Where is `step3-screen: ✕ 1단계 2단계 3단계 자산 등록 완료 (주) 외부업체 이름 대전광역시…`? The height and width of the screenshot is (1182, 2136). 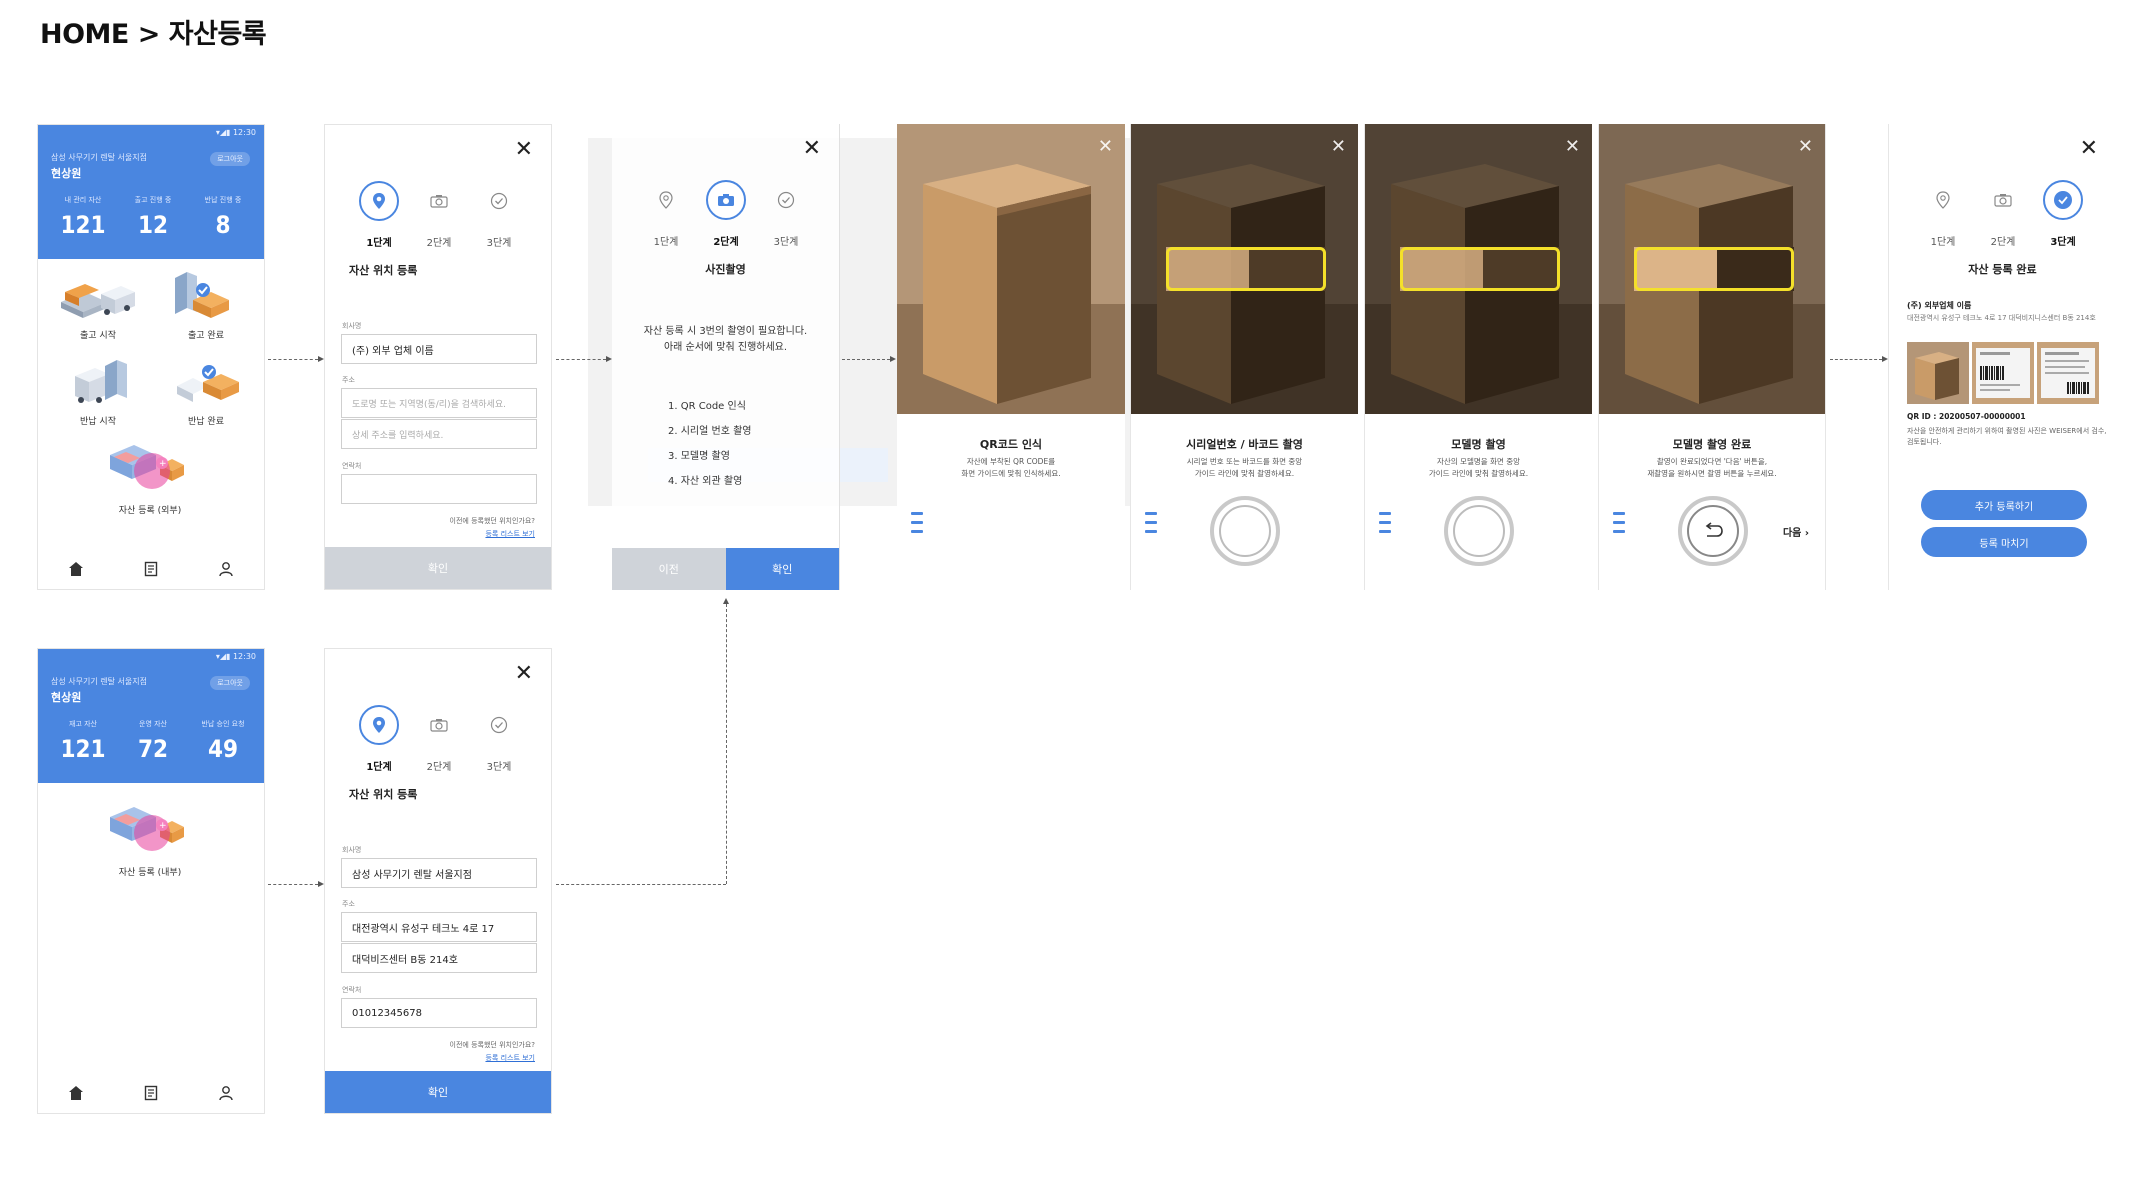 step3-screen: ✕ 1단계 2단계 3단계 자산 등록 완료 (주) 외부업체 이름 대전광역시… is located at coordinates (2002, 357).